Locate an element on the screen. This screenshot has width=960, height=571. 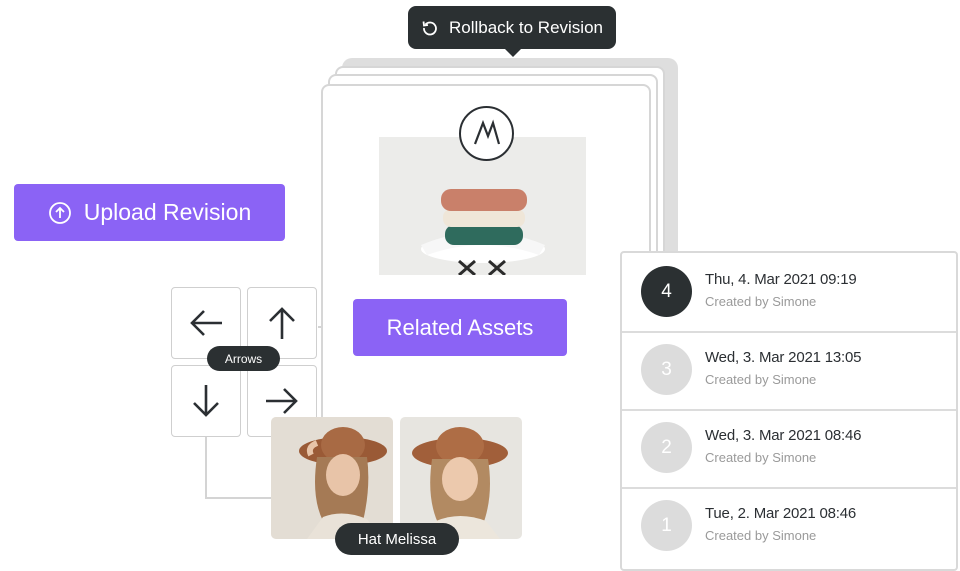
rollback-label: Rollback to Revision is located at coordinates (525, 27).